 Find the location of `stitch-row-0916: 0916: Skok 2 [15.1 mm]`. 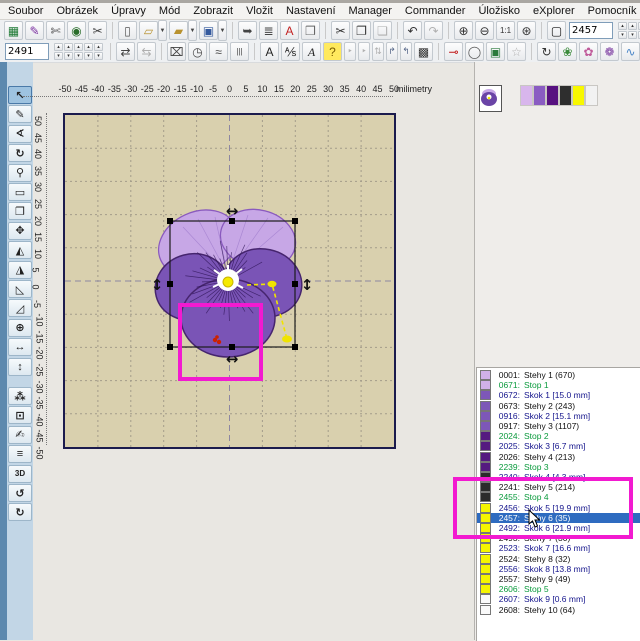

stitch-row-0916: 0916: Skok 2 [15.1 mm] is located at coordinates (558, 415).